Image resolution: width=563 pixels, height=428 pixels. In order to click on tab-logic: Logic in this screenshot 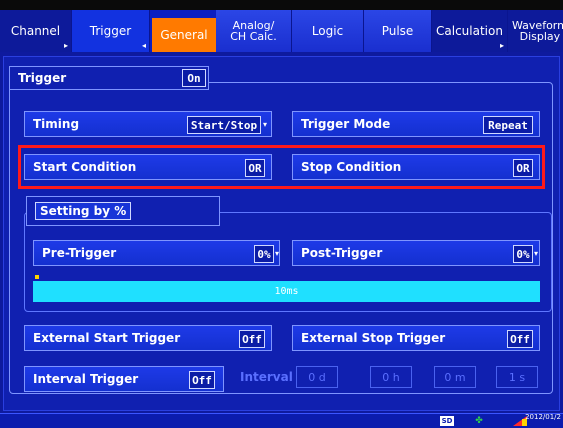, I will do `click(328, 31)`.